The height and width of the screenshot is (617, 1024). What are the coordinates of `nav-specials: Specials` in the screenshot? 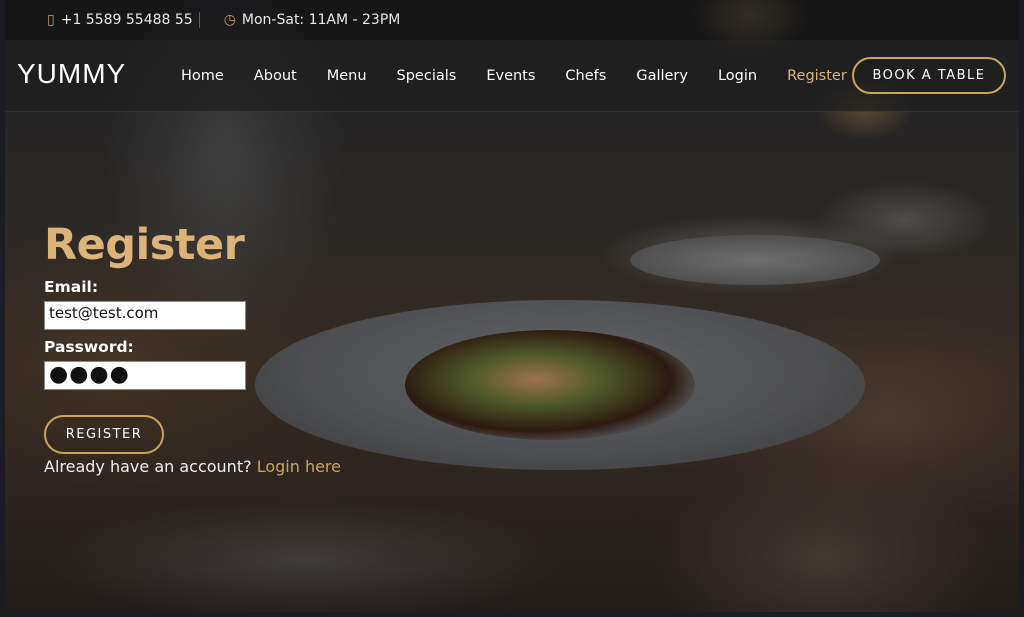 It's located at (427, 76).